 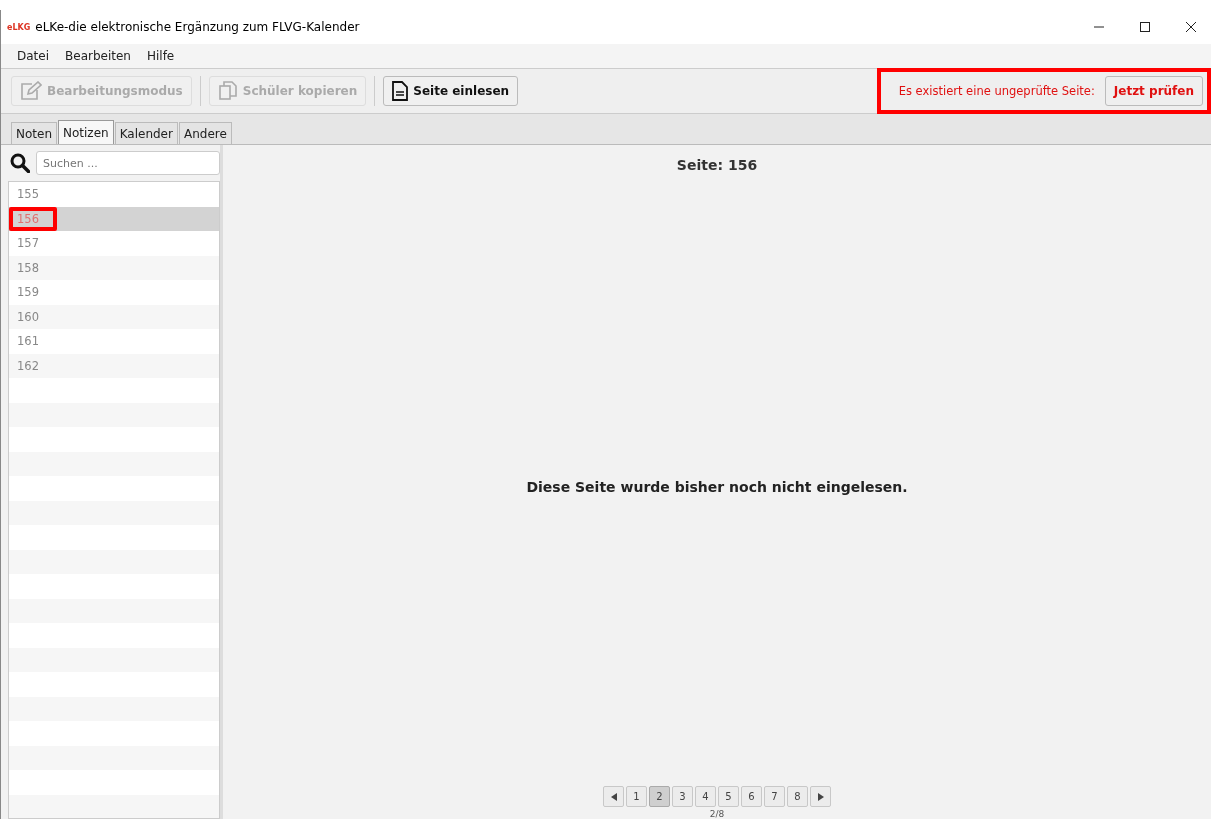 What do you see at coordinates (205, 133) in the screenshot?
I see `tab: Andere` at bounding box center [205, 133].